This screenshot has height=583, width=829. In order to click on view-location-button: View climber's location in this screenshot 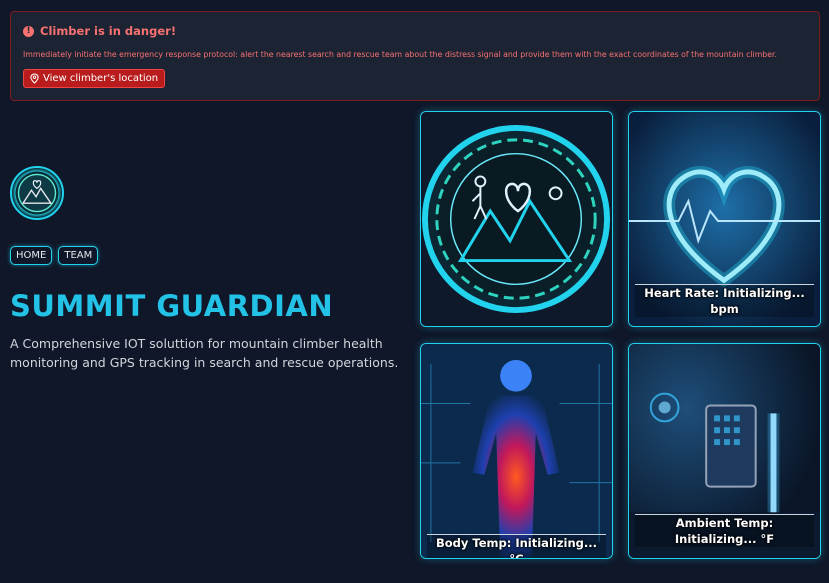, I will do `click(94, 78)`.